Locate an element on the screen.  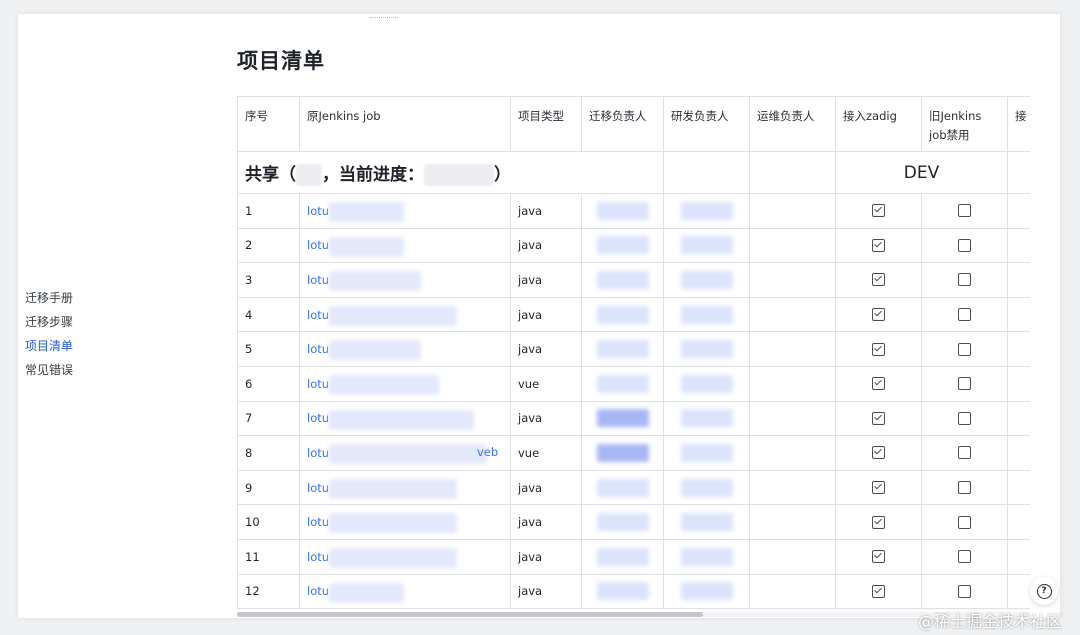
drag-handle is located at coordinates (384, 18).